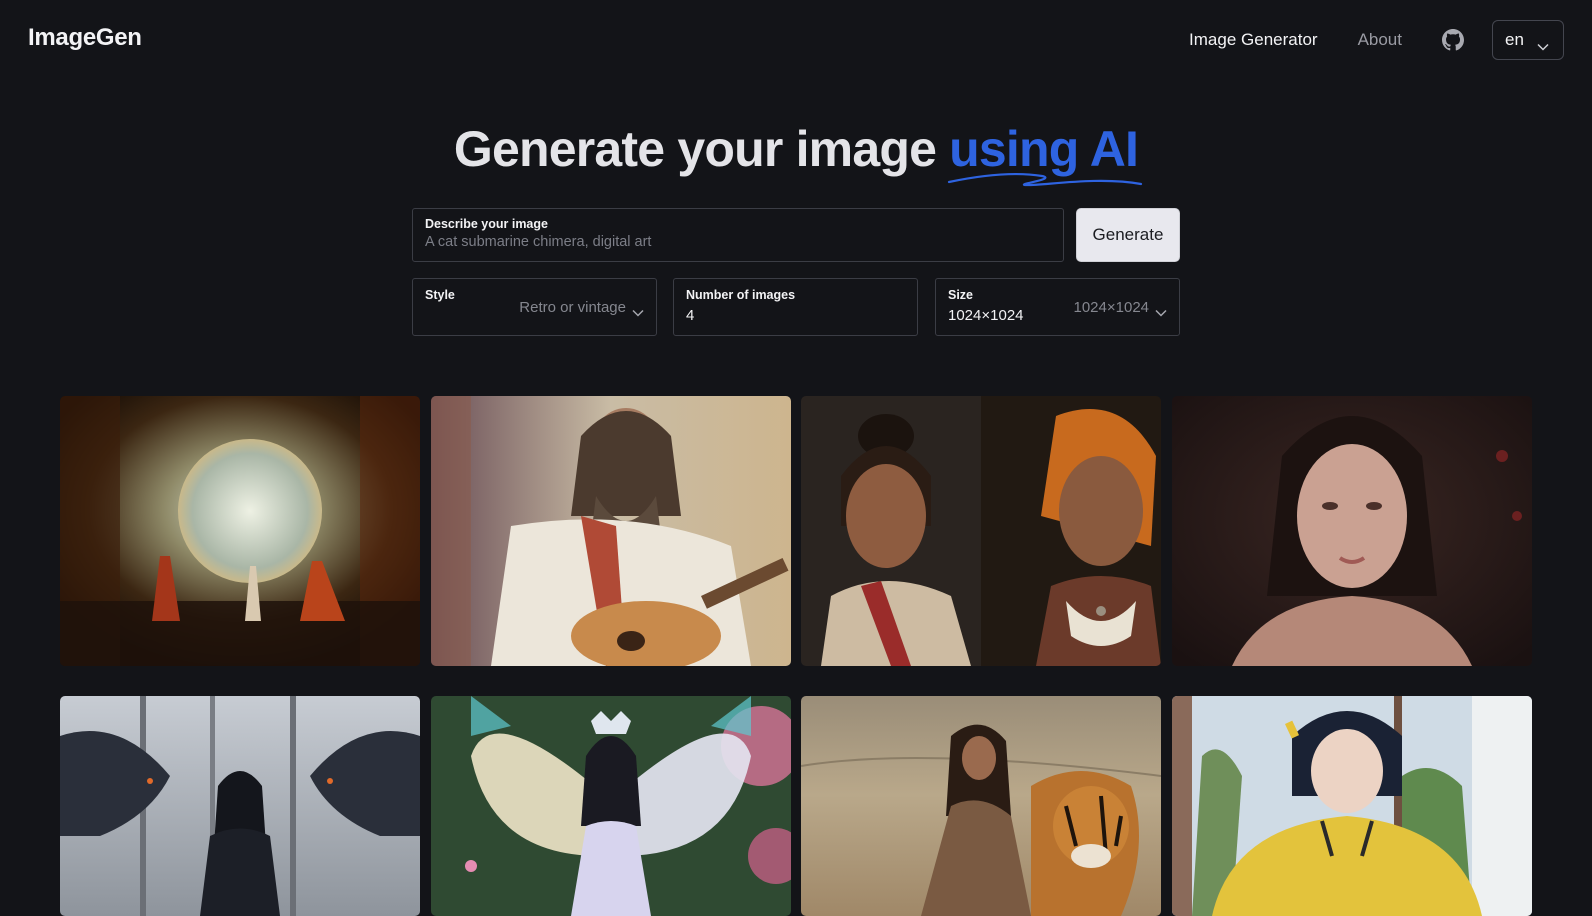 This screenshot has height=916, width=1592. Describe the element at coordinates (1514, 39) in the screenshot. I see `language-value: en` at that location.